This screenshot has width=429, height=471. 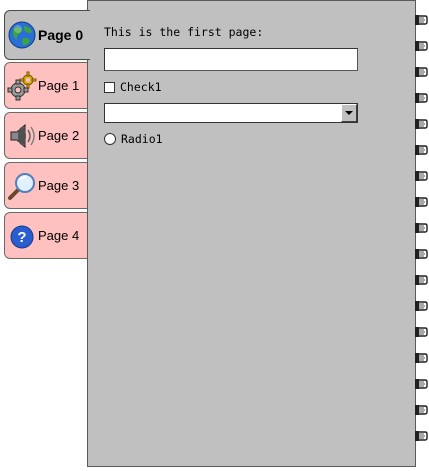 I want to click on magnifier-icon, so click(x=21, y=186).